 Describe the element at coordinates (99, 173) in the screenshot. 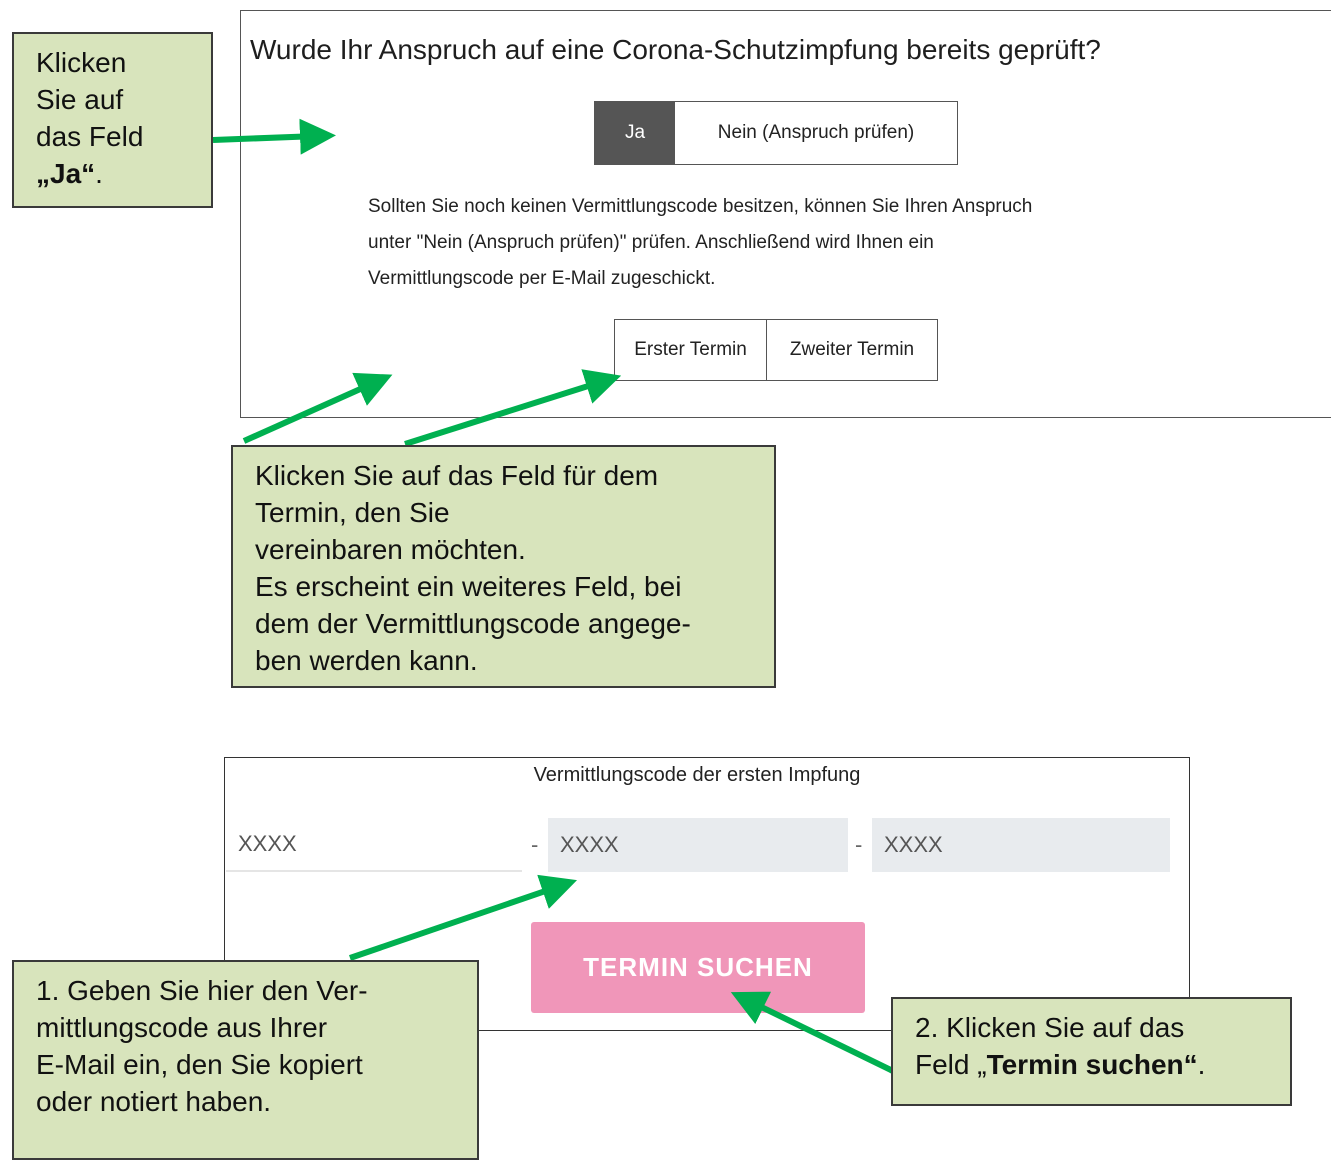

I see `callout-ja-suffix: .` at that location.